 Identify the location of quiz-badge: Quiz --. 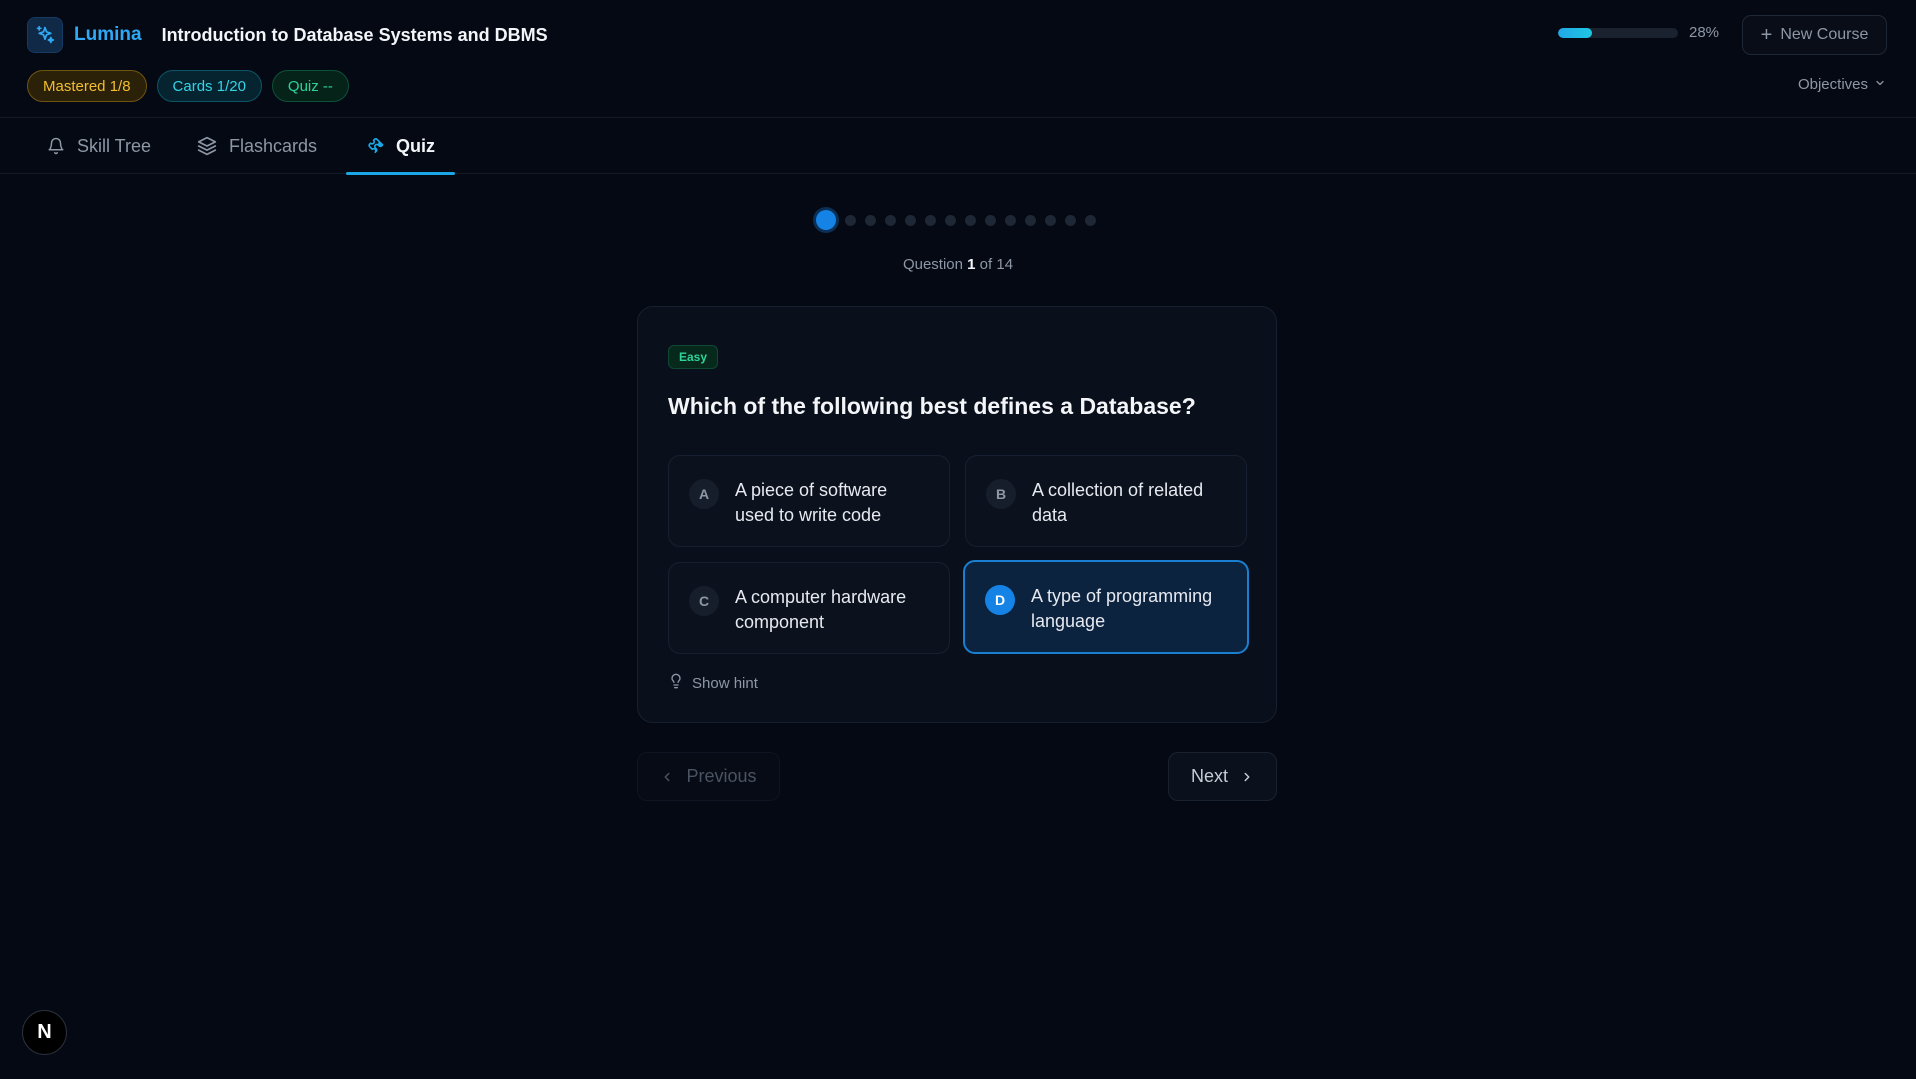
(310, 86).